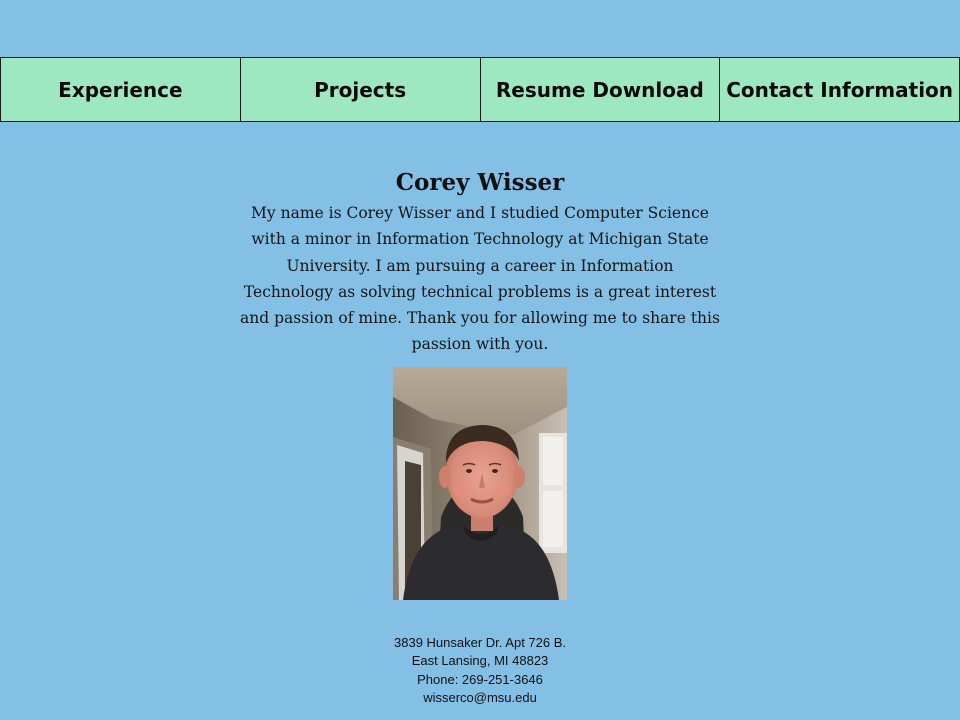  What do you see at coordinates (480, 182) in the screenshot?
I see `profile-name: Corey Wisser` at bounding box center [480, 182].